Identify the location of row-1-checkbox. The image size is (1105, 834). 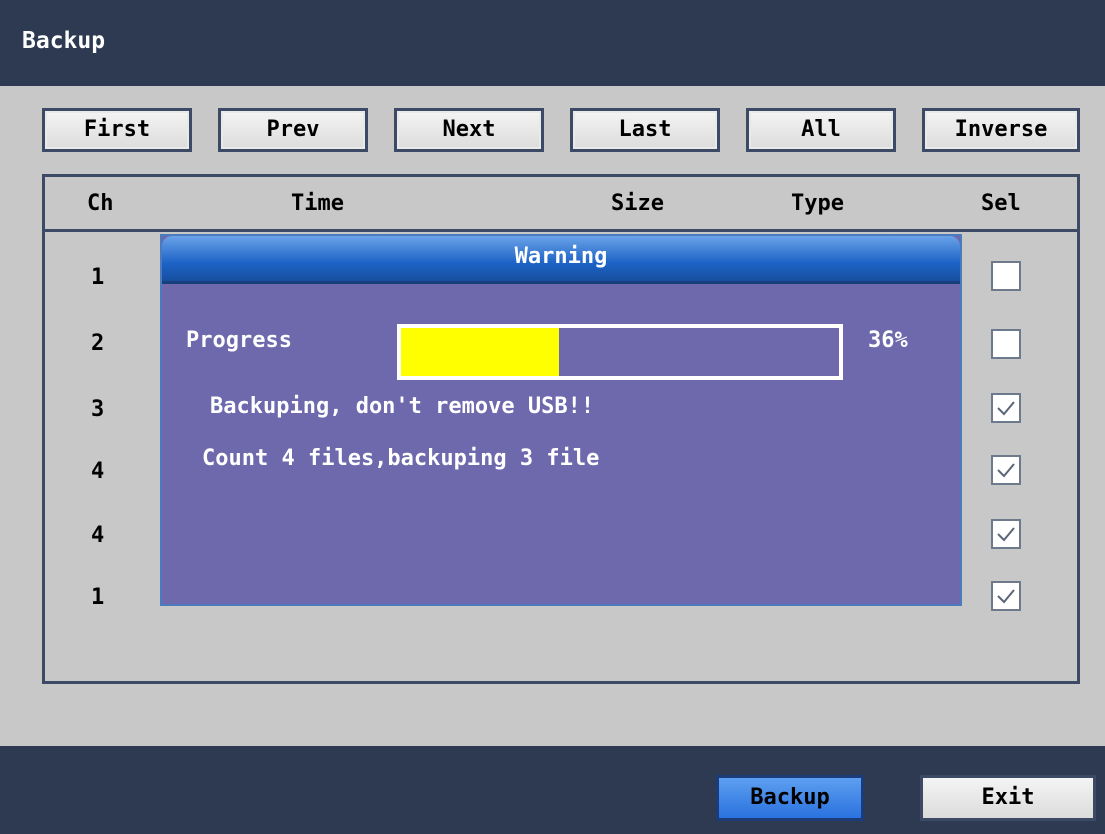
(1006, 276).